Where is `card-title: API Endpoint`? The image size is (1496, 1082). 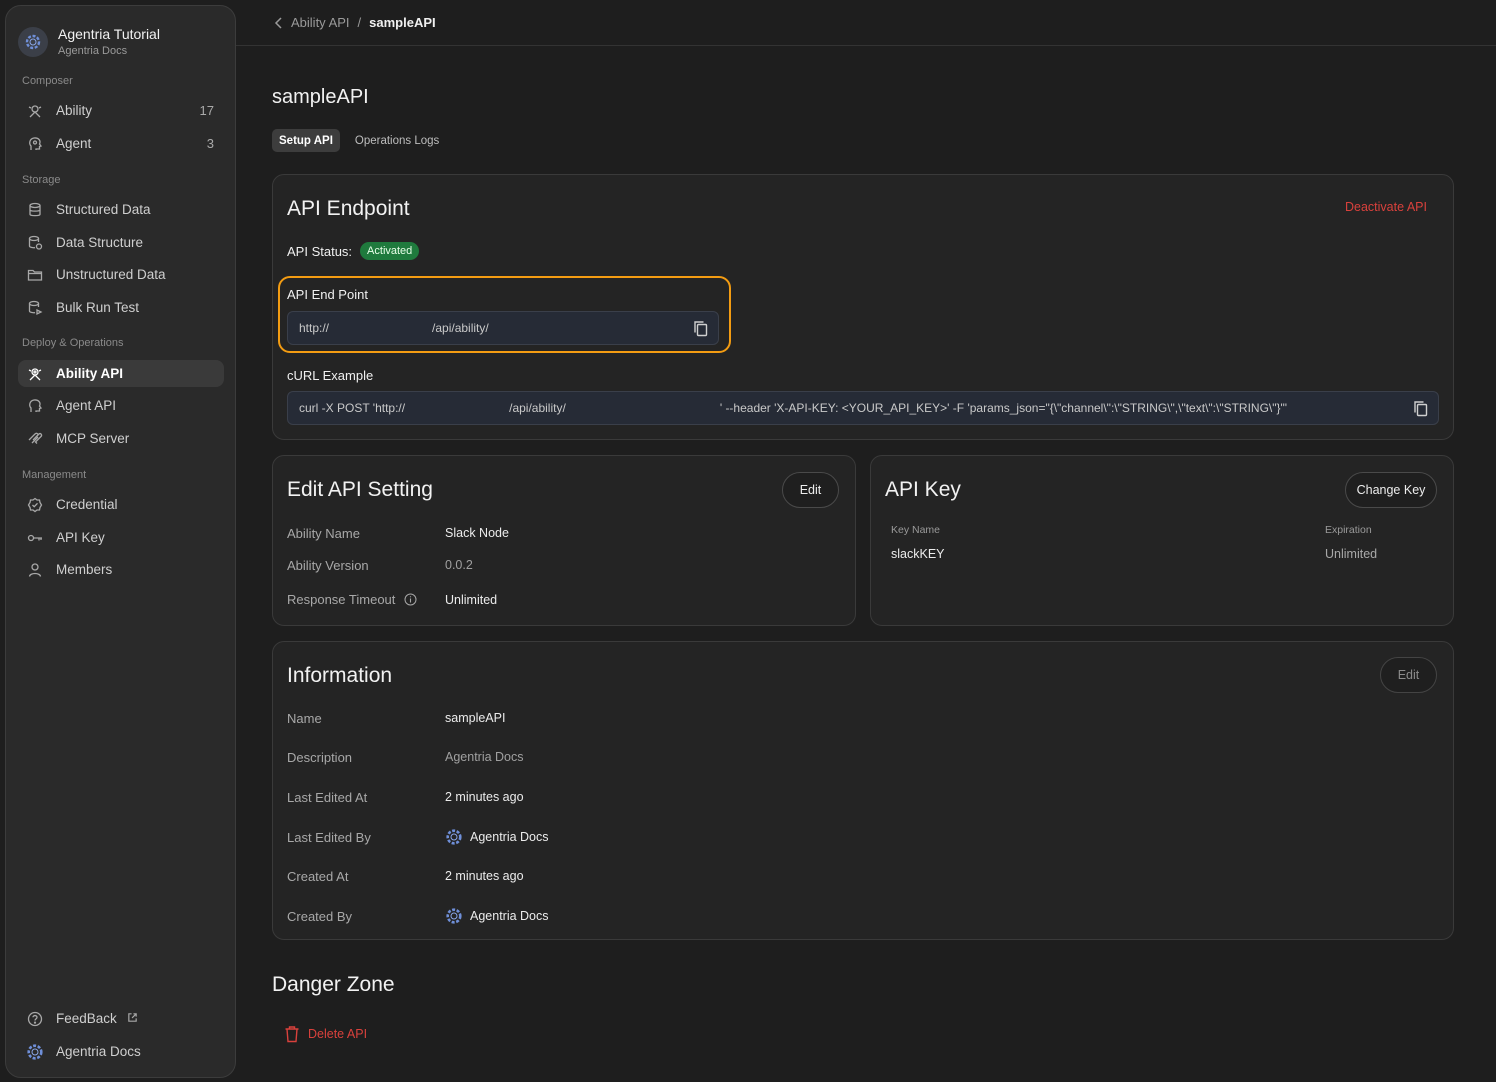
card-title: API Endpoint is located at coordinates (348, 208).